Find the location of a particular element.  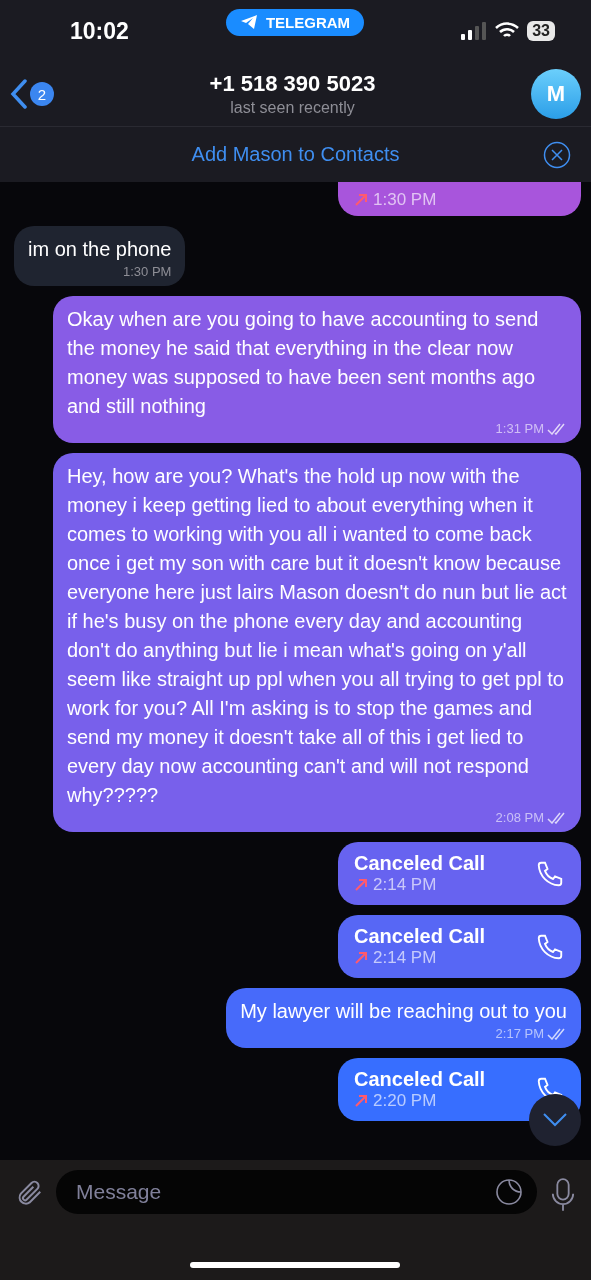

message-time: 1:30 PM is located at coordinates (147, 272).